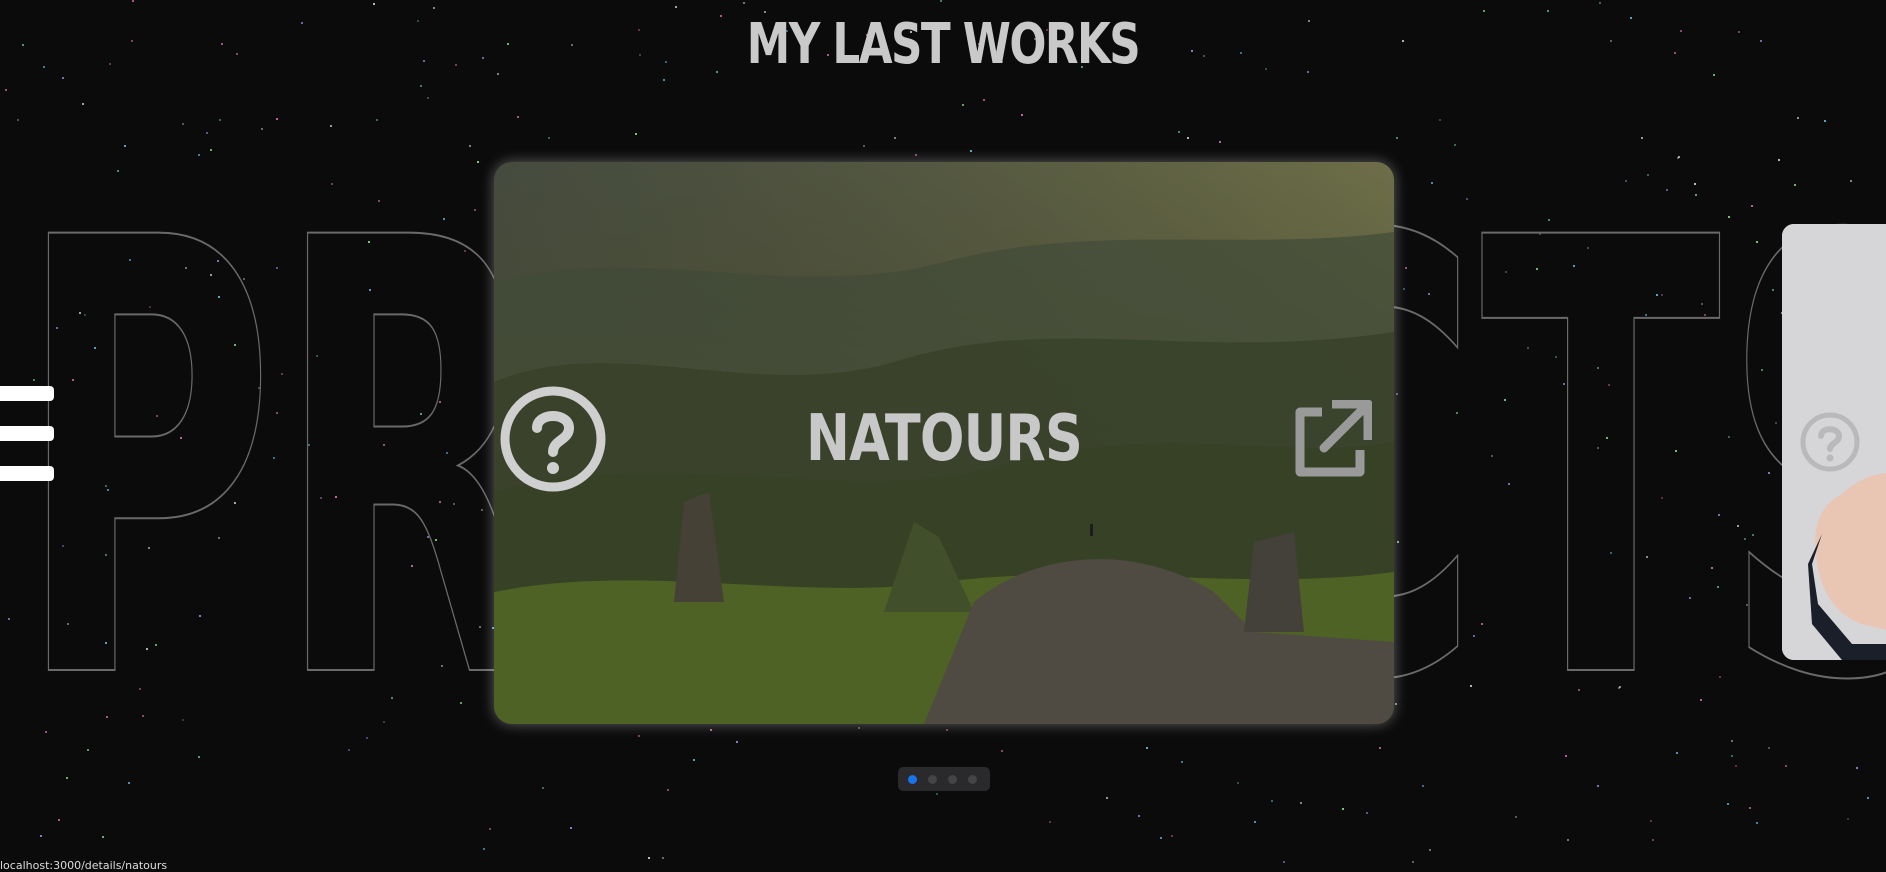 The width and height of the screenshot is (1886, 872). What do you see at coordinates (84, 865) in the screenshot?
I see `status-bar-url: localhost:3000/details/natours` at bounding box center [84, 865].